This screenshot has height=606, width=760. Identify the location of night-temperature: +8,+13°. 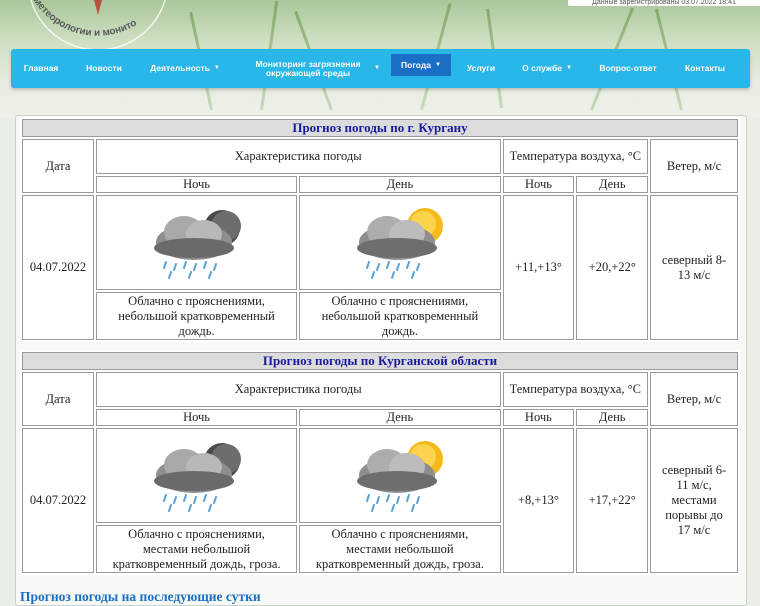
(538, 500).